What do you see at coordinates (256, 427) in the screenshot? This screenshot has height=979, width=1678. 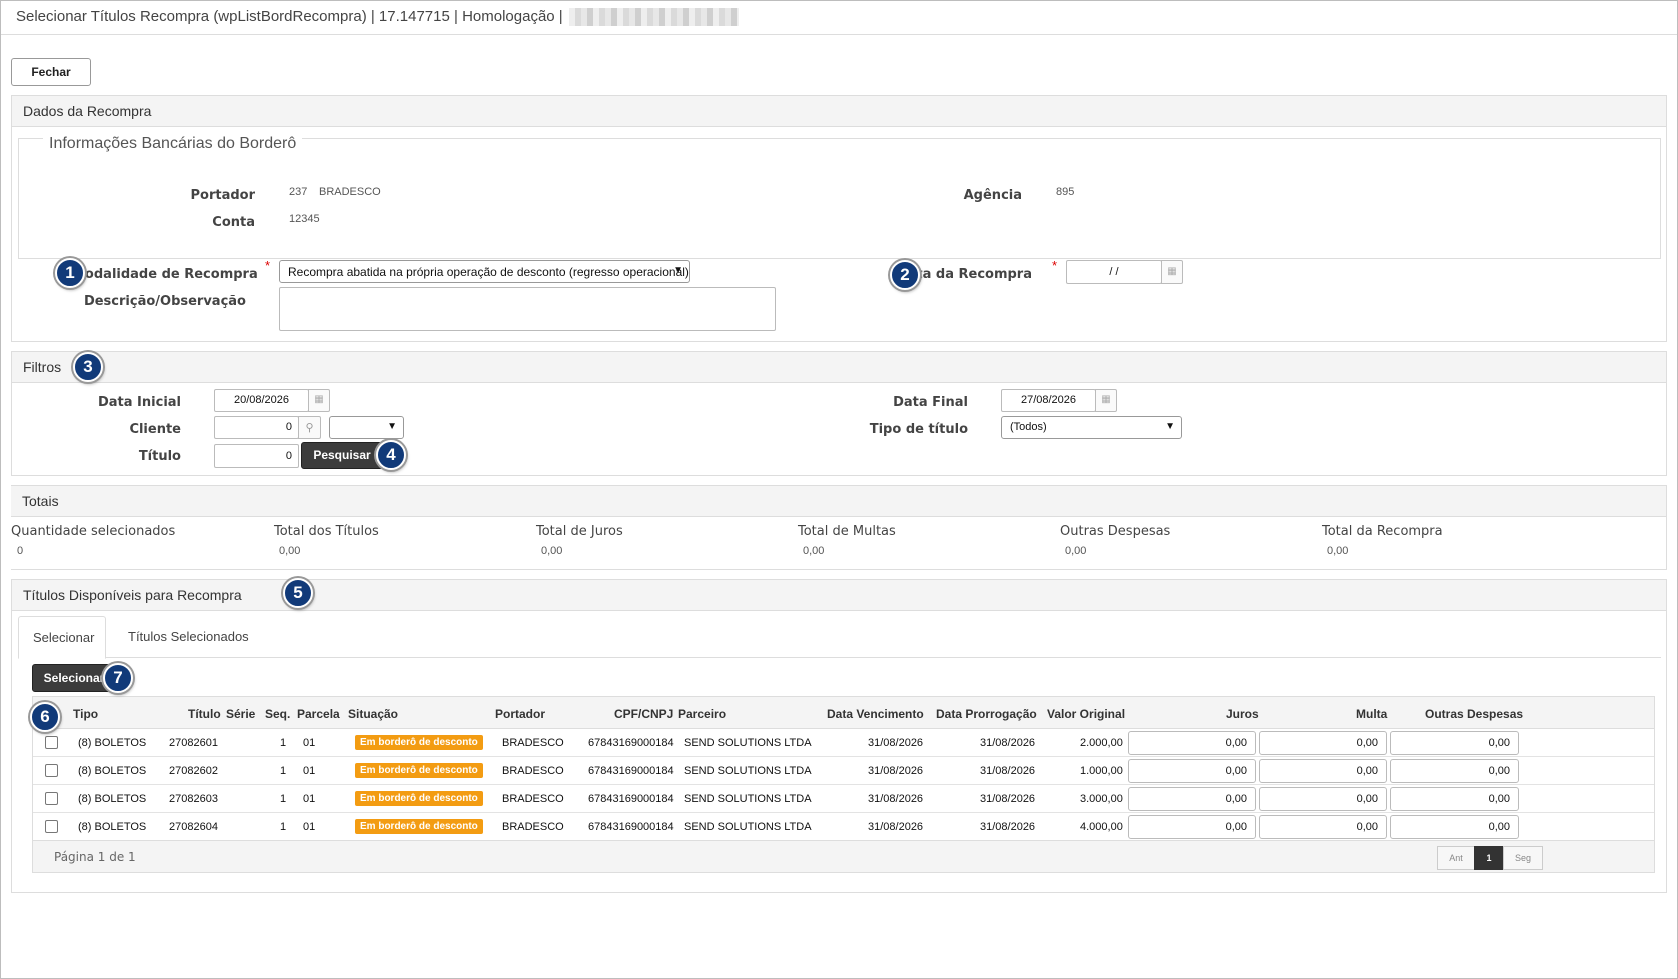 I see `cliente-input: 0` at bounding box center [256, 427].